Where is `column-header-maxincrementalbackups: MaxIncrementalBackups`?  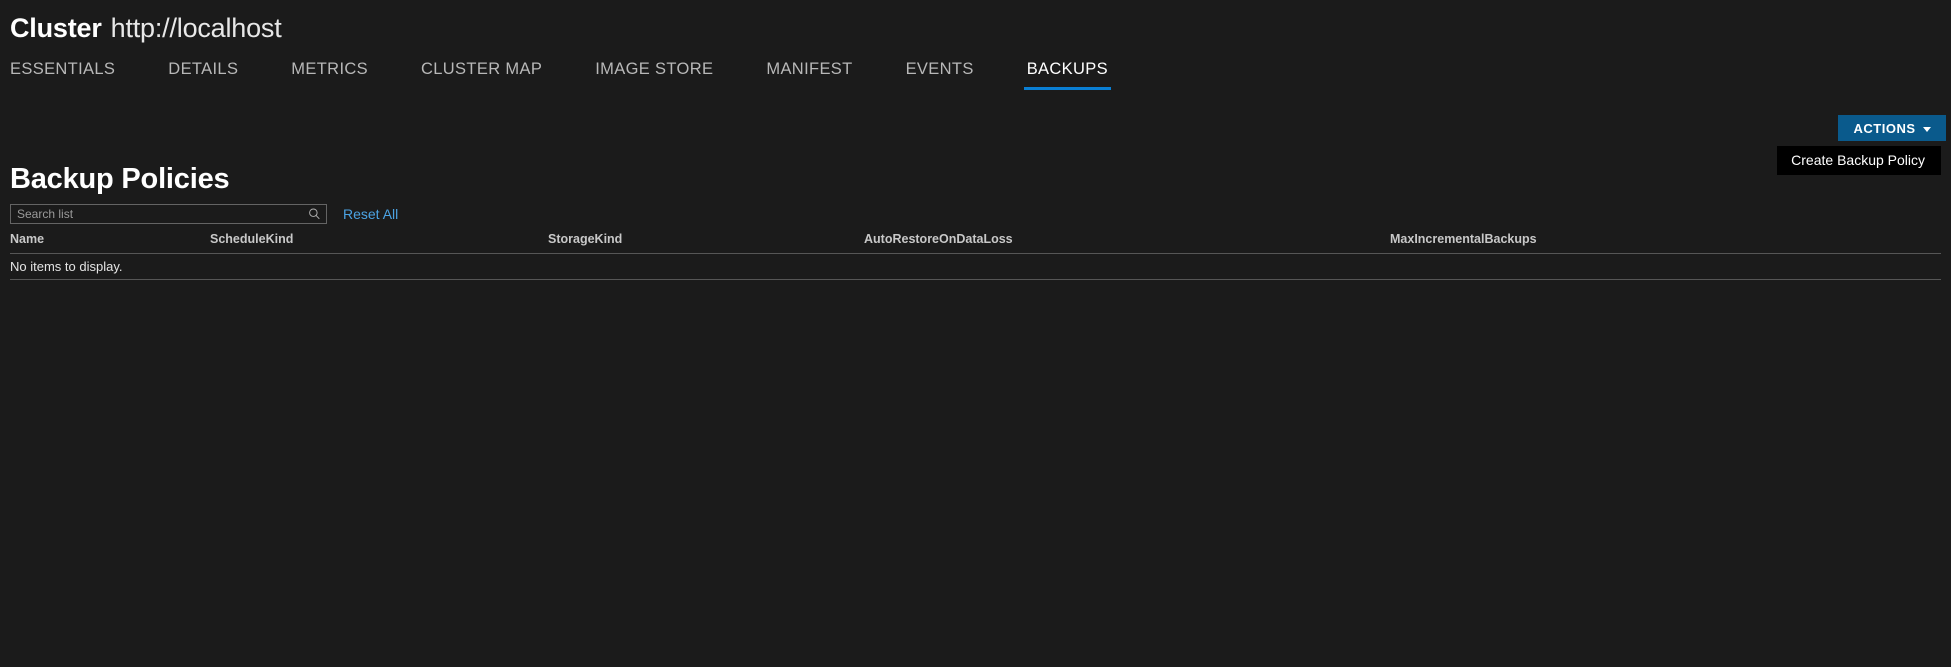
column-header-maxincrementalbackups: MaxIncrementalBackups is located at coordinates (1463, 239).